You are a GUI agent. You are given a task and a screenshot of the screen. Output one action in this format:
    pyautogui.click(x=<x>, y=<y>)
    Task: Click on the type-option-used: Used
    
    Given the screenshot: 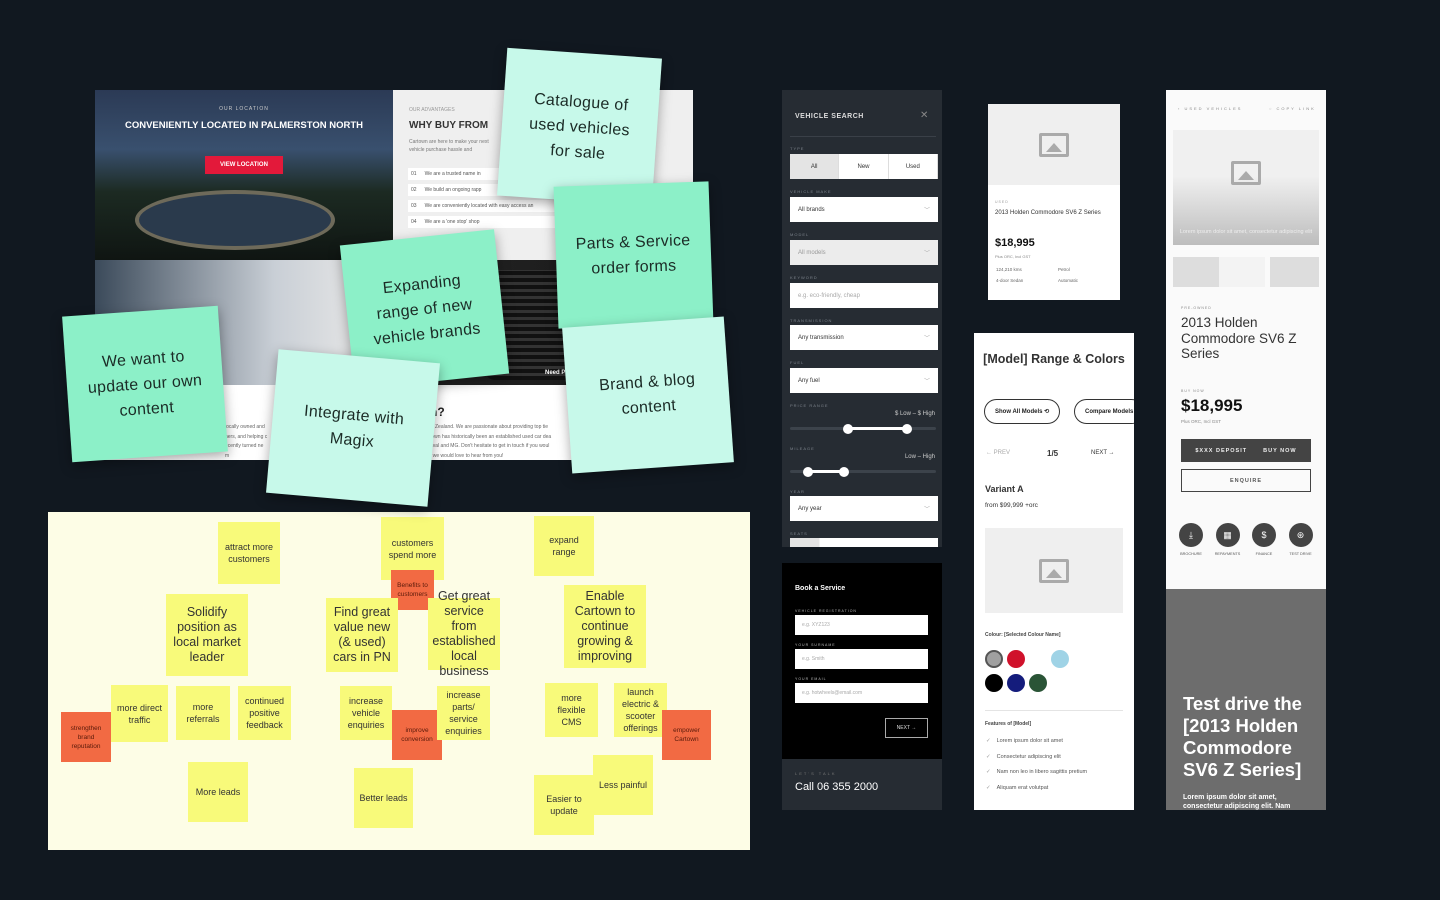 What is the action you would take?
    pyautogui.click(x=913, y=166)
    